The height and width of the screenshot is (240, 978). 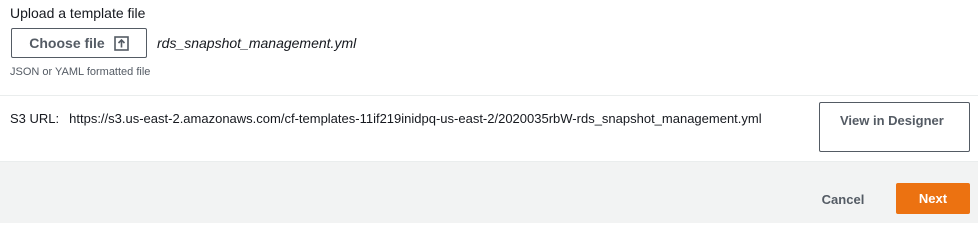 I want to click on view-in-designer-button: View in Designer, so click(x=894, y=127).